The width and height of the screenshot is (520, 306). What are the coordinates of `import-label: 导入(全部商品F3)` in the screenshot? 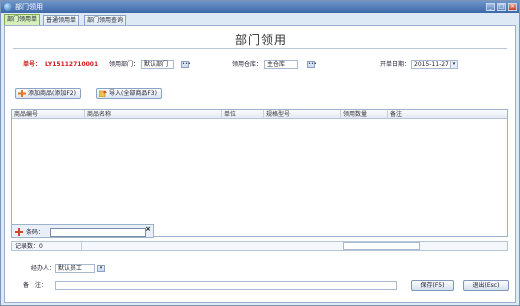 It's located at (133, 93).